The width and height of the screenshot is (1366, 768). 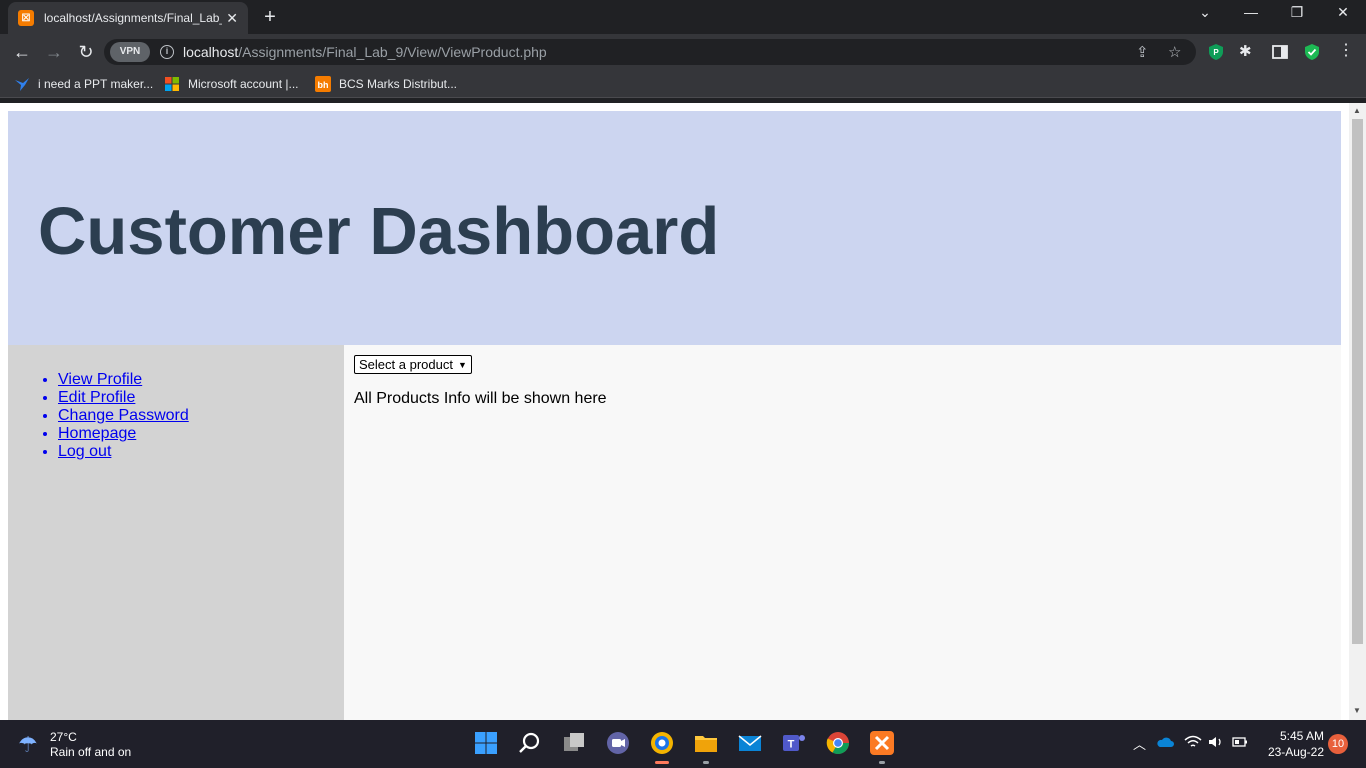 I want to click on wifi-icon, so click(x=1193, y=742).